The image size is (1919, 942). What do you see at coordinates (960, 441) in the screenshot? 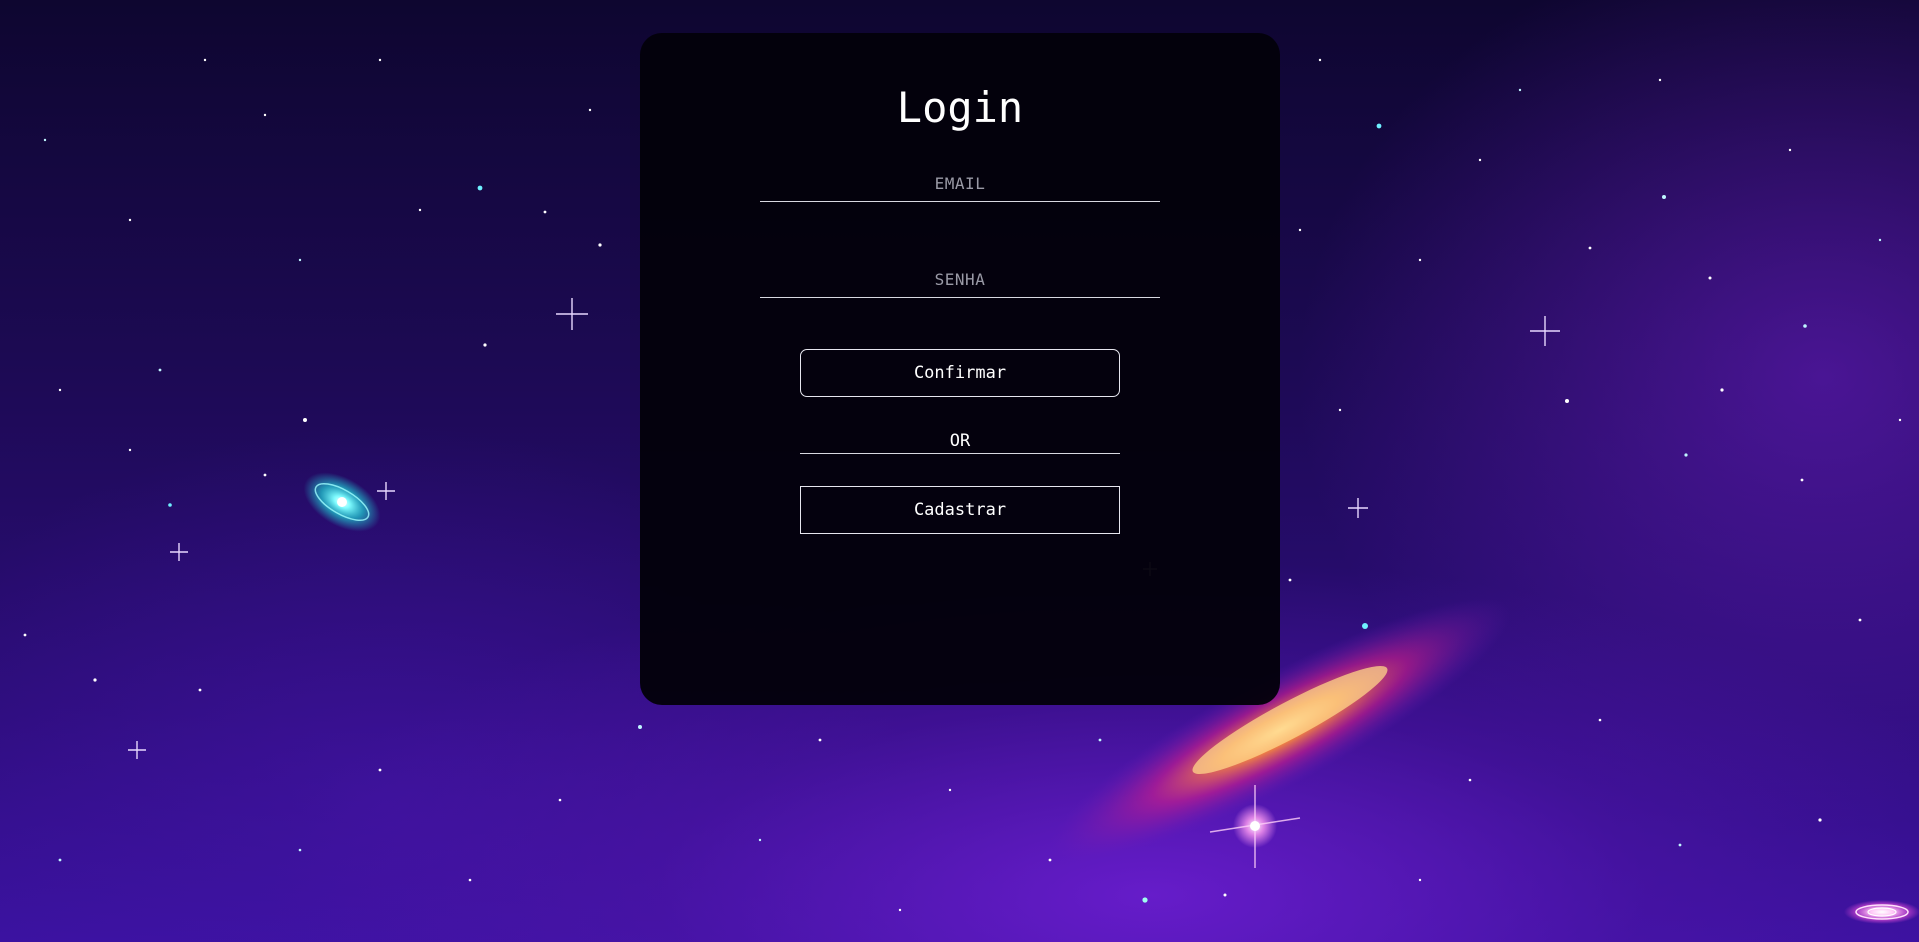
I see `or-divider: OR` at bounding box center [960, 441].